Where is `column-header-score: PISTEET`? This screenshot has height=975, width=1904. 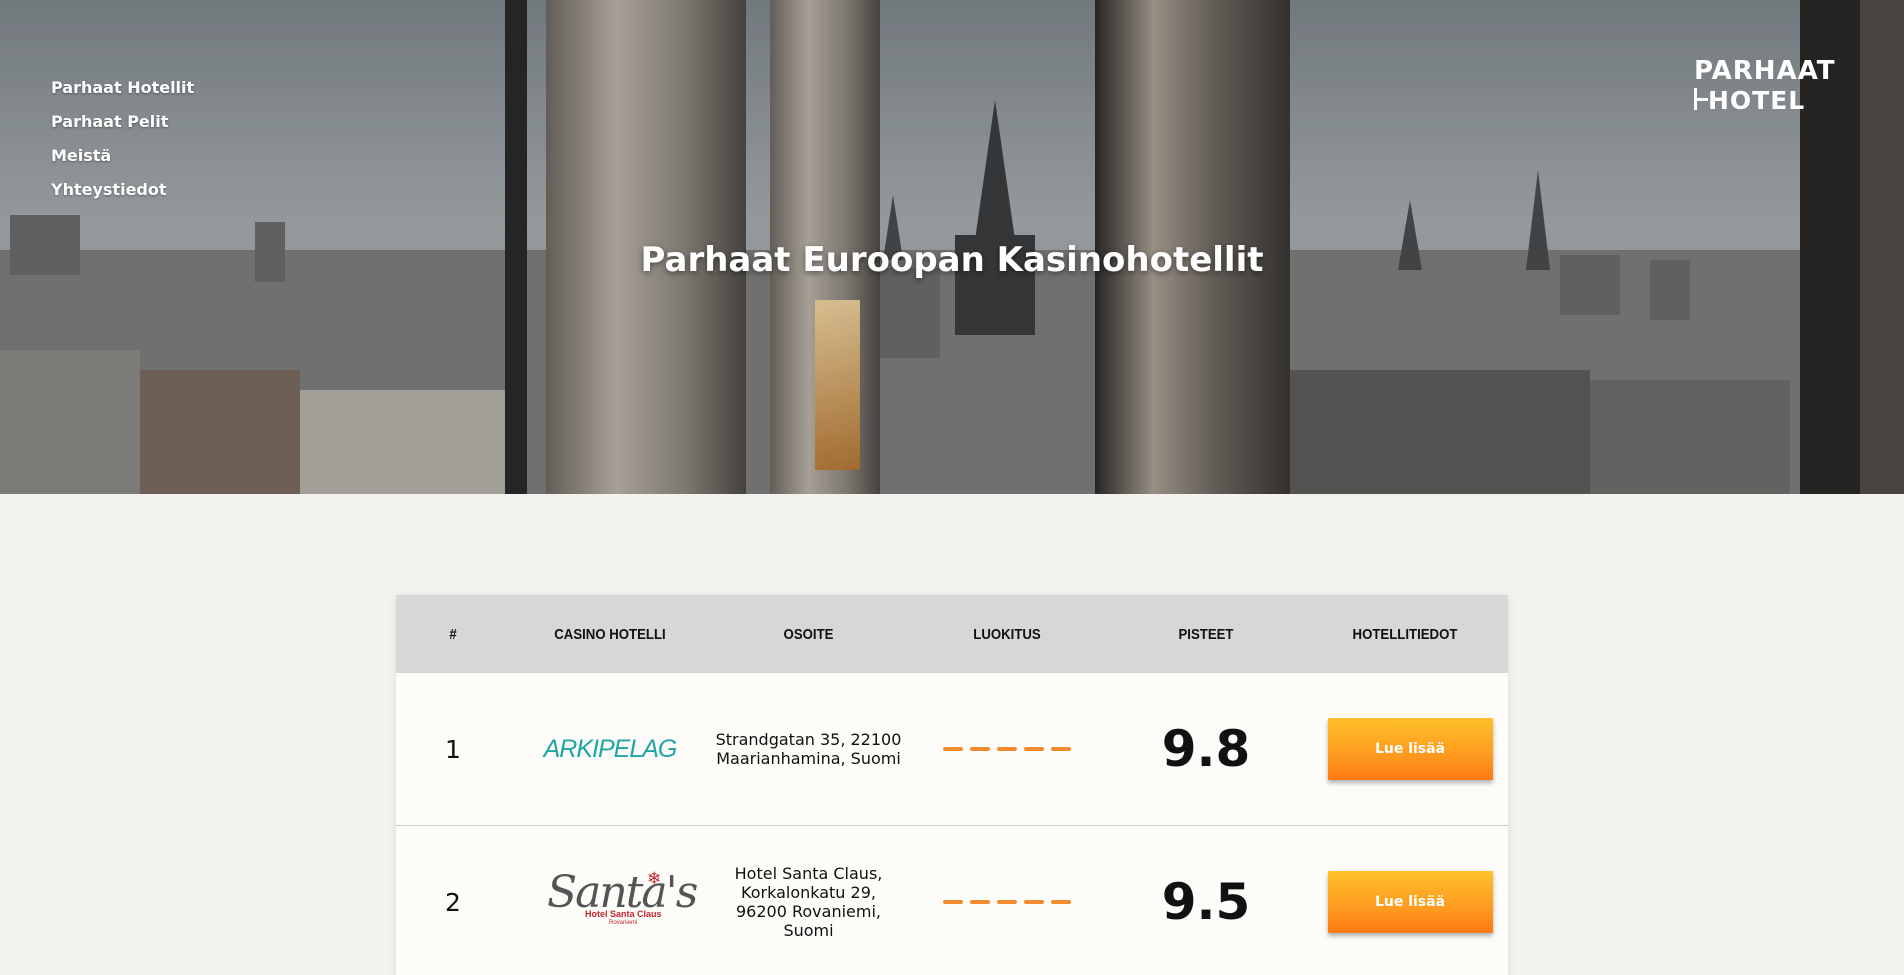
column-header-score: PISTEET is located at coordinates (1206, 634).